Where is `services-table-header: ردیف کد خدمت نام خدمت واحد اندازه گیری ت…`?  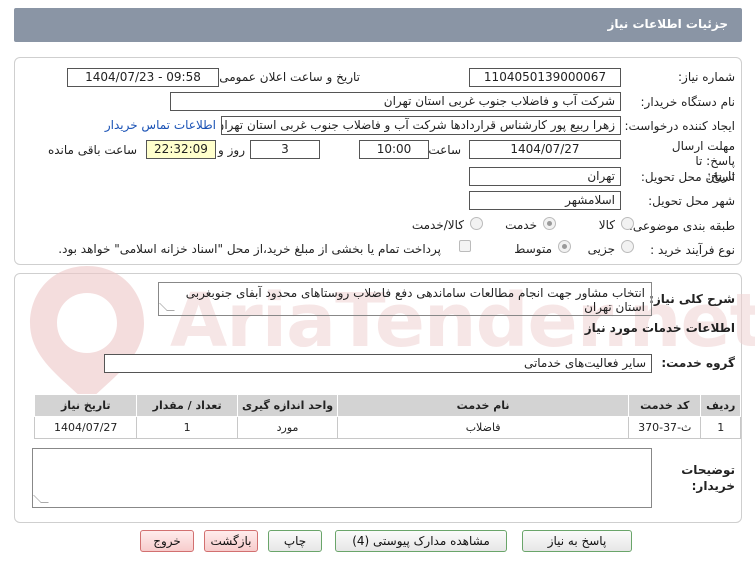
services-table-header: ردیف کد خدمت نام خدمت واحد اندازه گیری ت… is located at coordinates (387, 405).